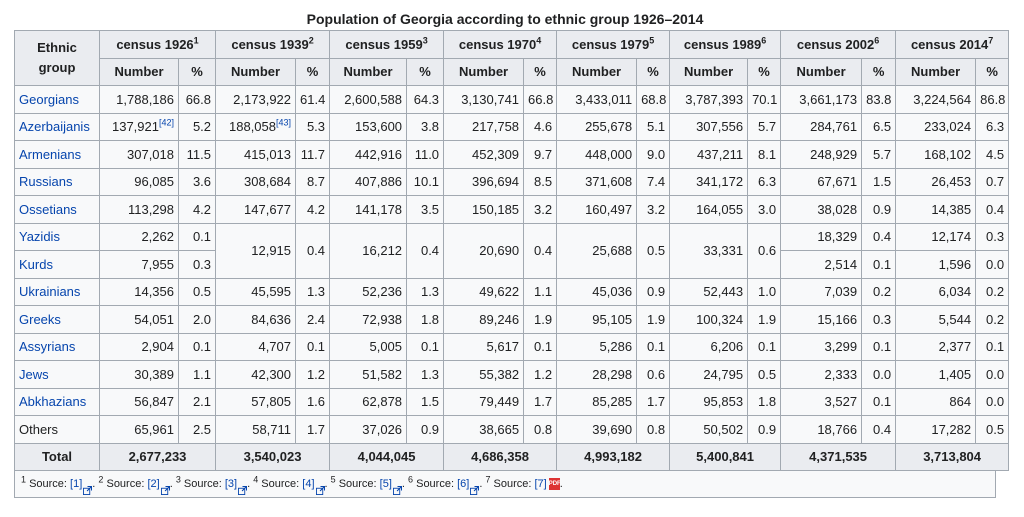  What do you see at coordinates (139, 319) in the screenshot?
I see `population-number-cell: 54,051` at bounding box center [139, 319].